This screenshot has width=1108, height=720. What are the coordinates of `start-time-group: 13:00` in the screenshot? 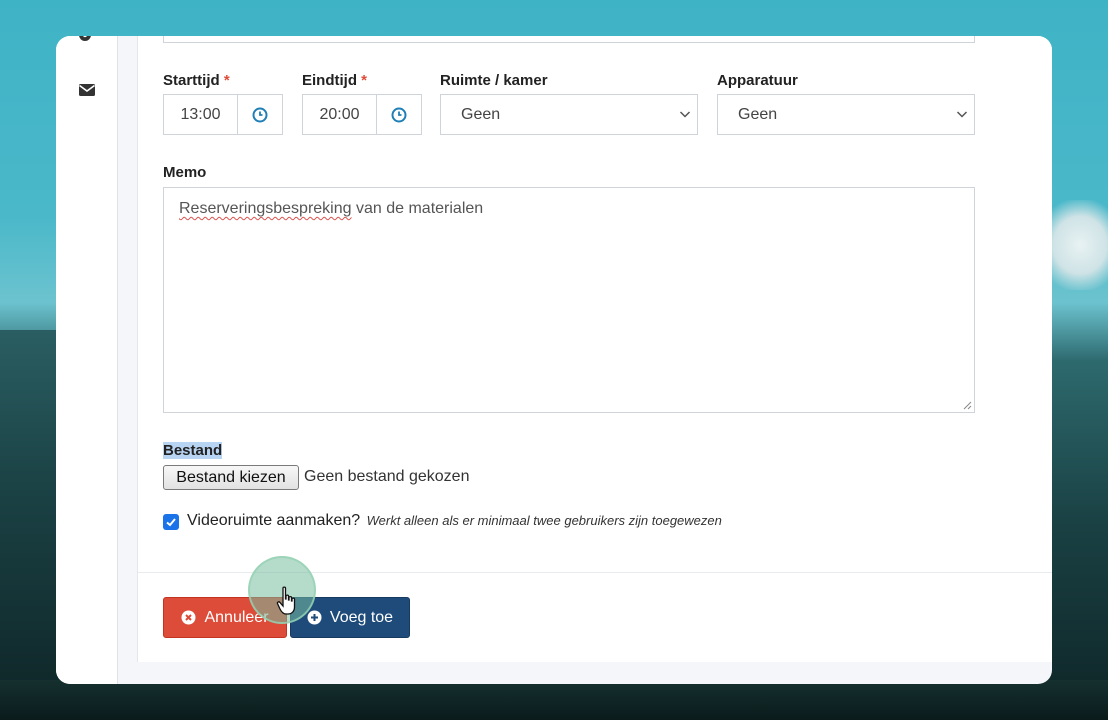 It's located at (223, 114).